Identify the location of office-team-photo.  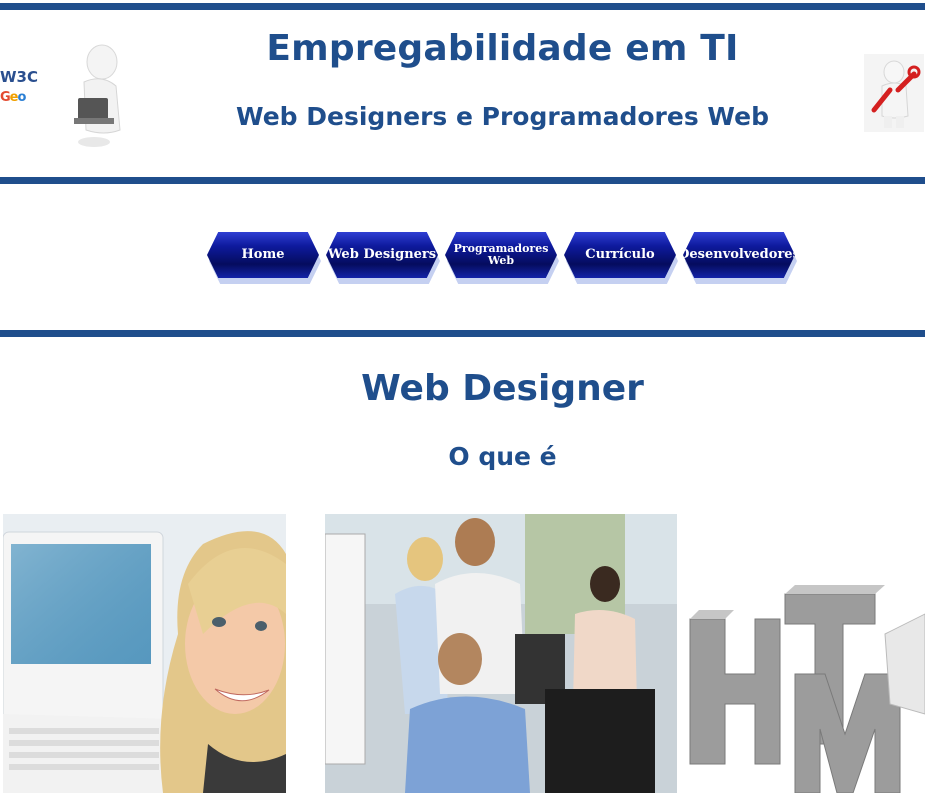
(501, 653).